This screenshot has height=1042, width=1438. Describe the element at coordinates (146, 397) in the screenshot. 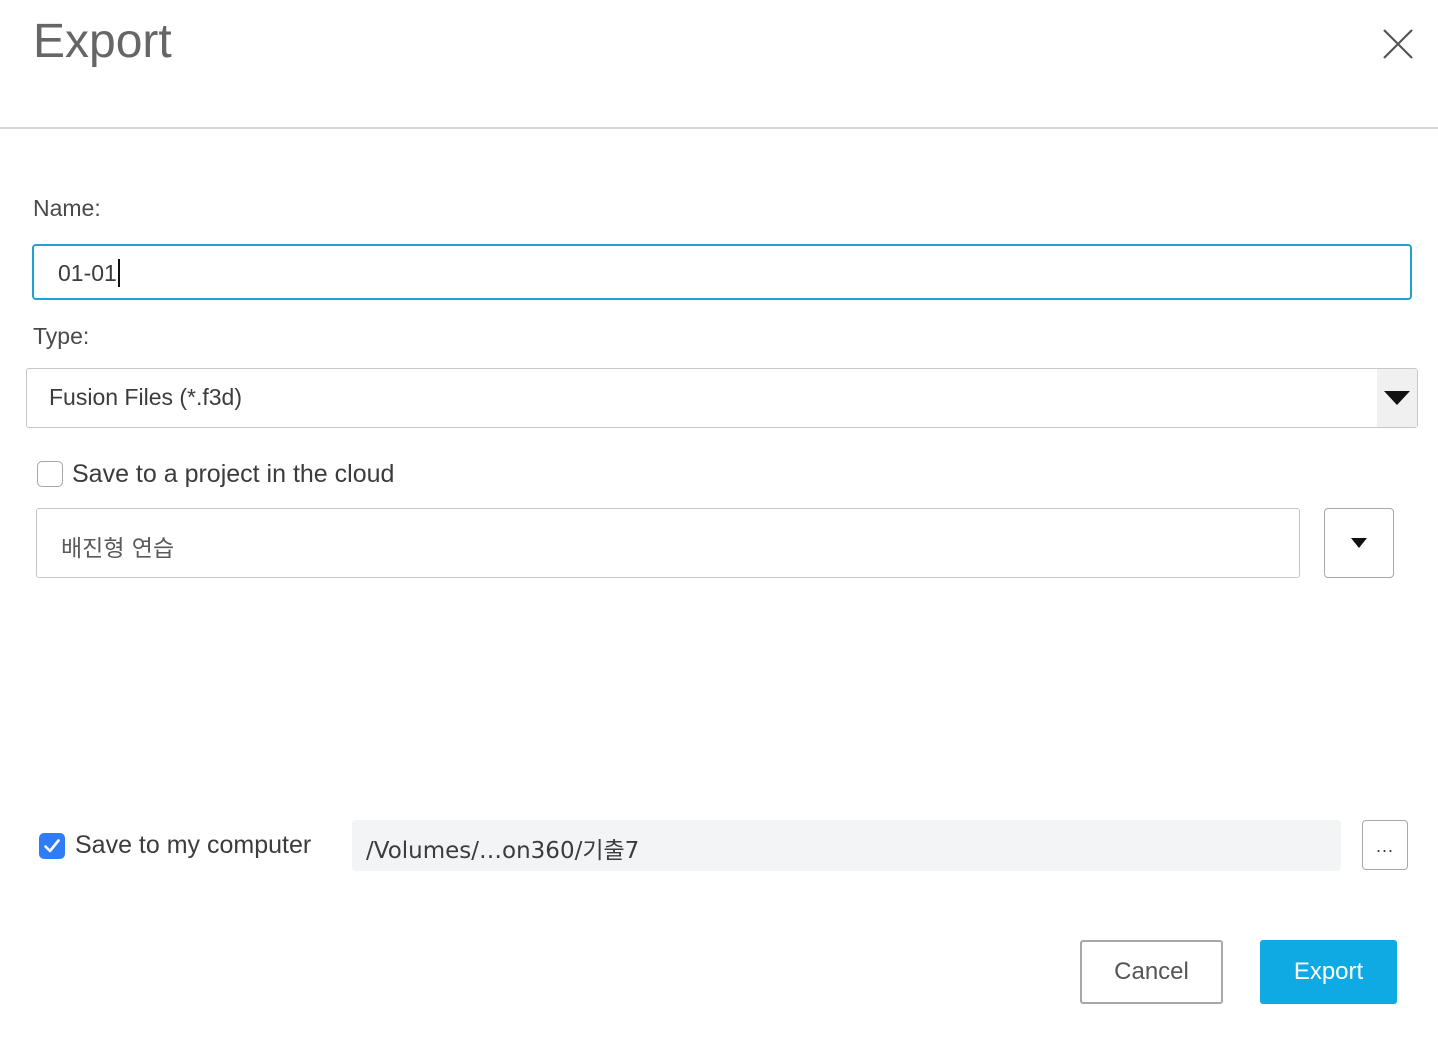

I see `type-select-value: Fusion Files (*.f3d)` at that location.